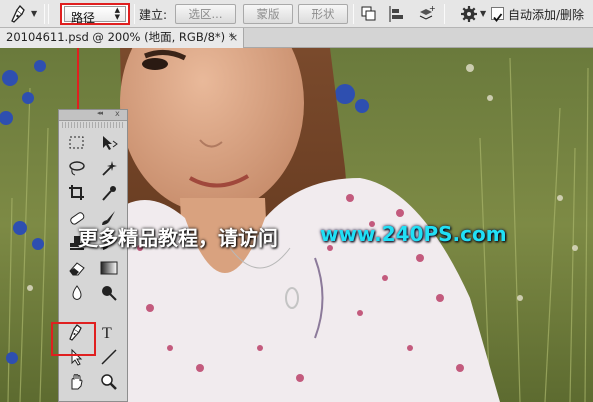 This screenshot has height=402, width=593. I want to click on document-tab: 20104611.psd @ 200% (地面, RGB/8*) * ×, so click(122, 38).